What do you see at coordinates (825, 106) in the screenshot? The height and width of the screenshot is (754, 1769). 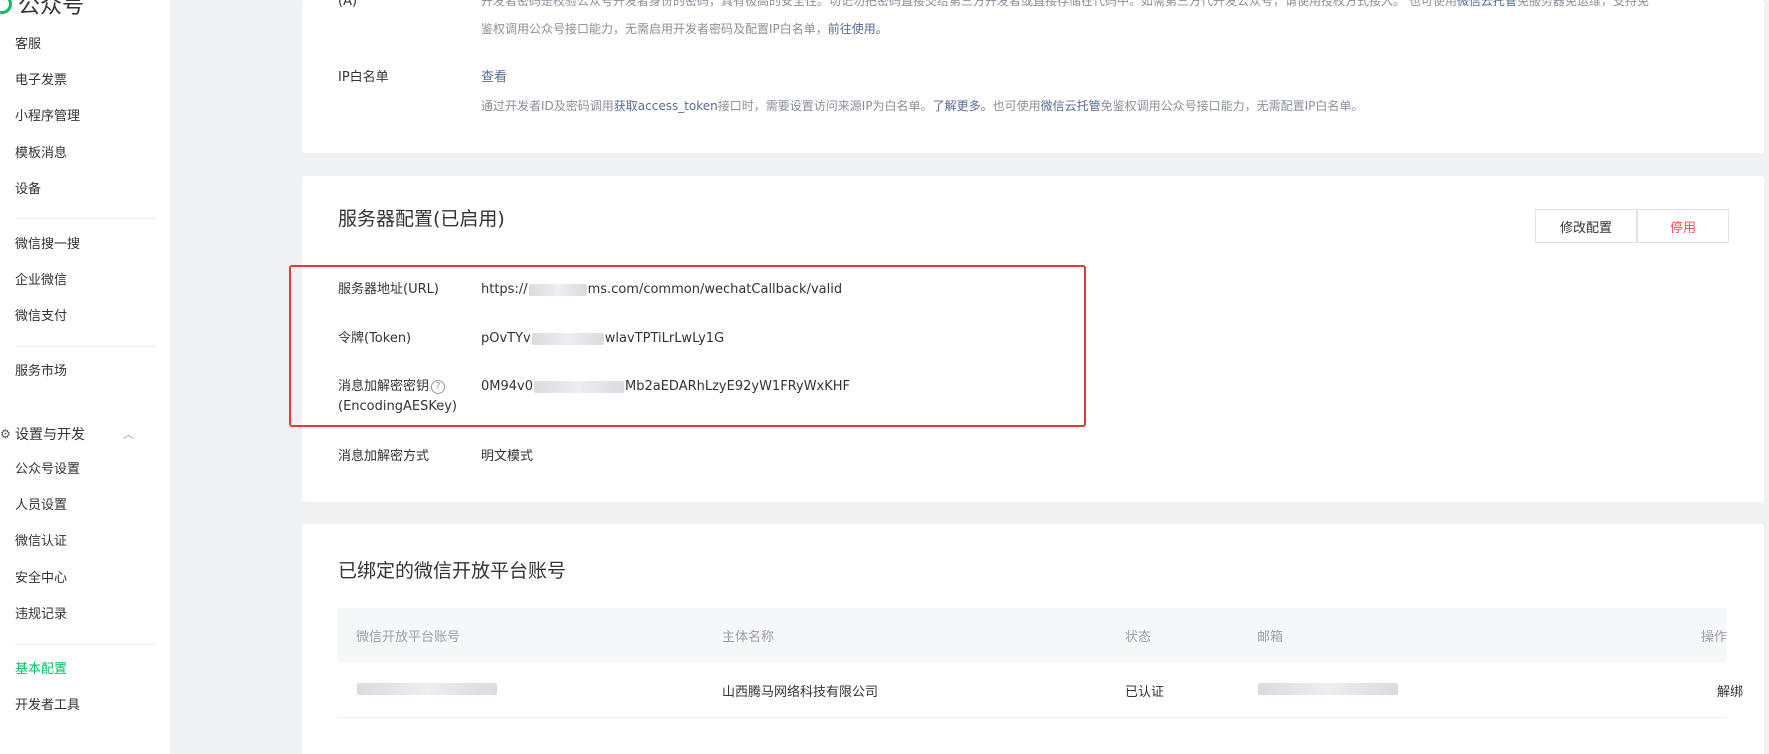 I see `ip-desc-text-2: 接口时，需要设置访问来源IP为白名单。` at bounding box center [825, 106].